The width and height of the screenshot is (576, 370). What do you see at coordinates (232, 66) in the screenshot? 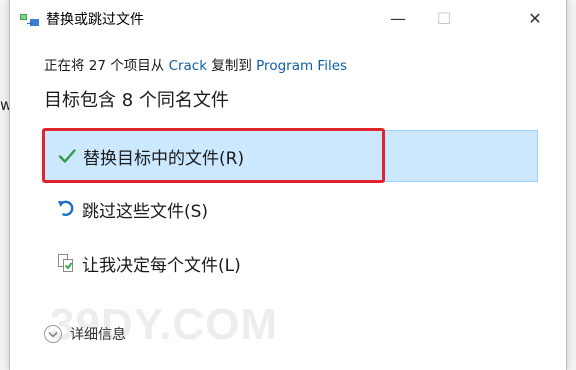
I see `copy-status-middle: 复制到` at bounding box center [232, 66].